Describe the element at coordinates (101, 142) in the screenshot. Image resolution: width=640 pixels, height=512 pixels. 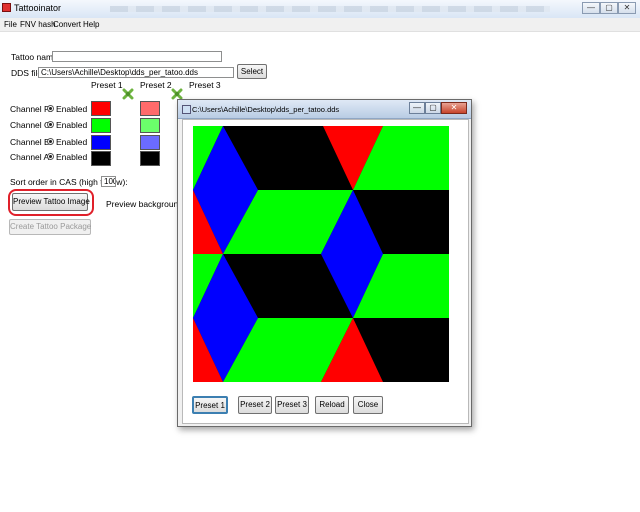
I see `channel-b-swatch-preset1` at that location.